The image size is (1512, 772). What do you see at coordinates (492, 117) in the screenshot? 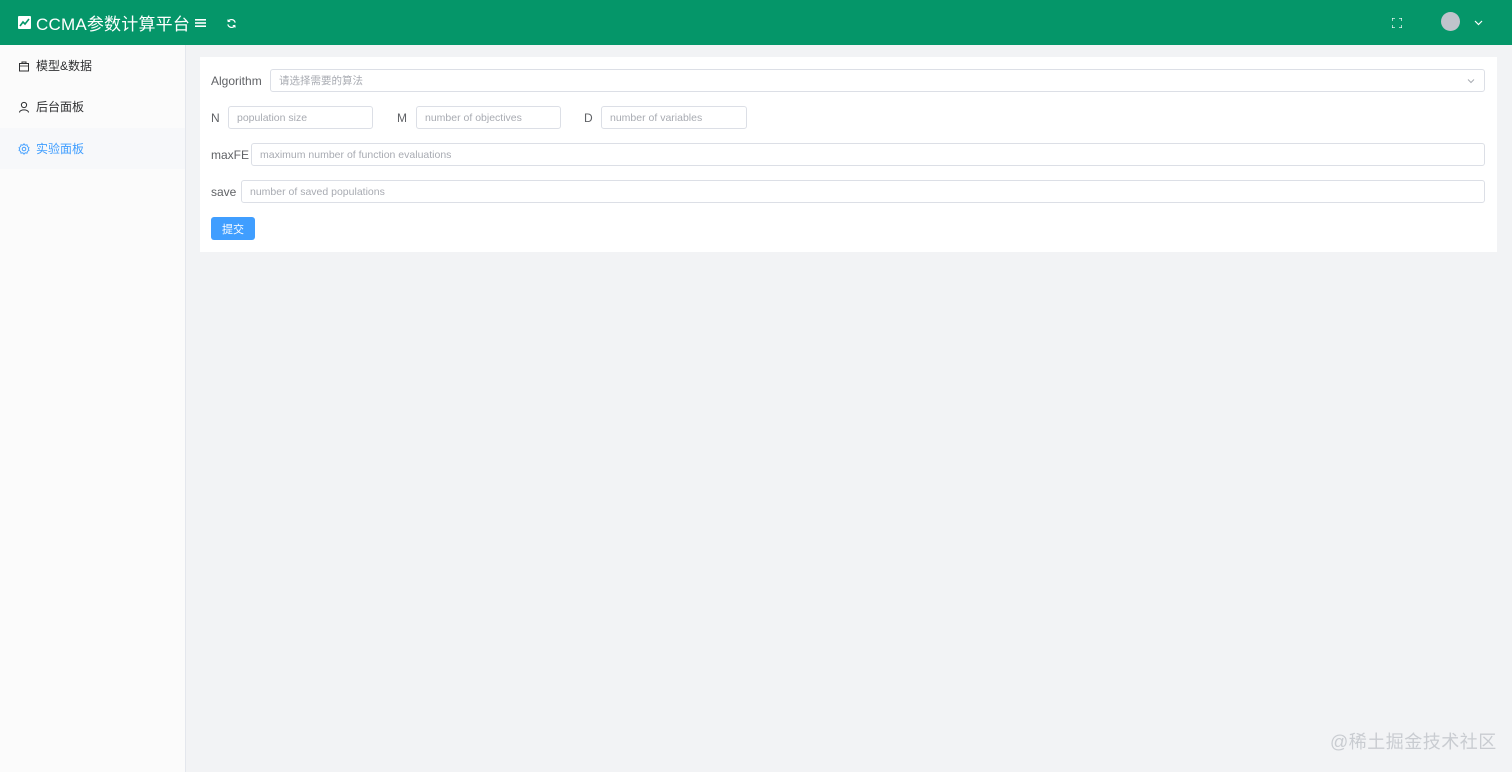
I see `objectives-field` at bounding box center [492, 117].